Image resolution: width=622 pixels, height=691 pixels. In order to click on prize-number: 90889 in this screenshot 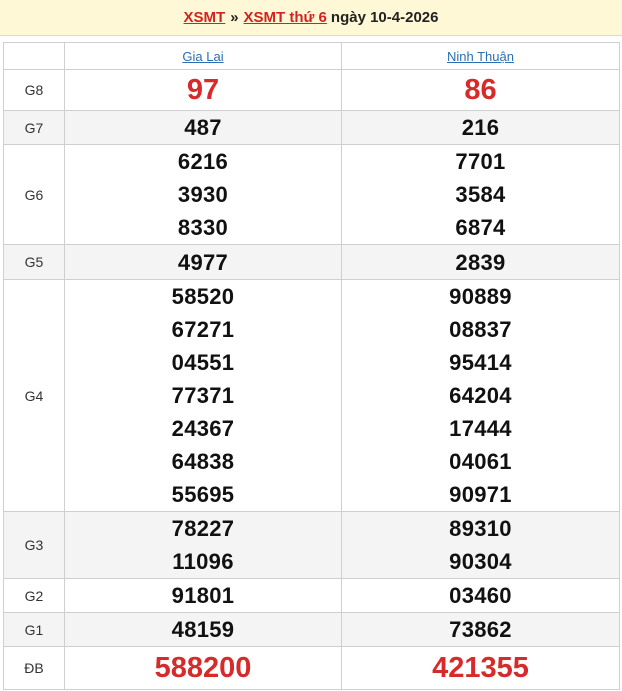, I will do `click(480, 296)`.